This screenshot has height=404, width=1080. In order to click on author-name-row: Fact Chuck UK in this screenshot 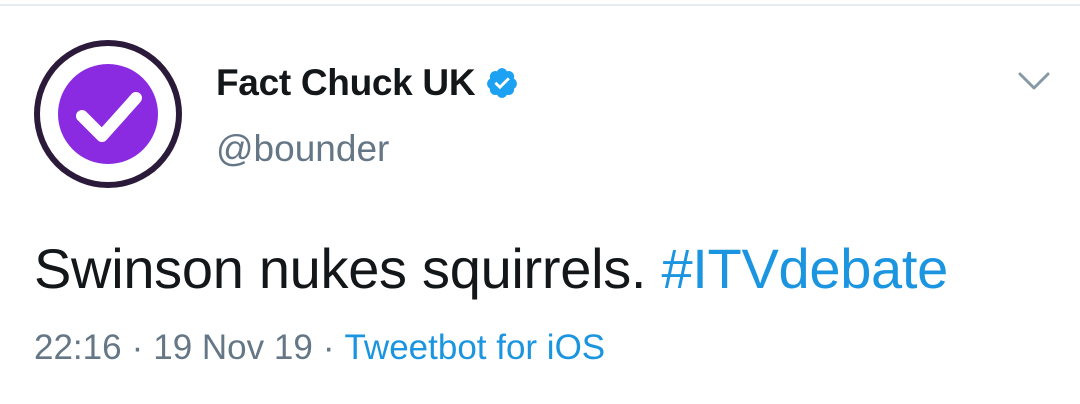, I will do `click(367, 83)`.